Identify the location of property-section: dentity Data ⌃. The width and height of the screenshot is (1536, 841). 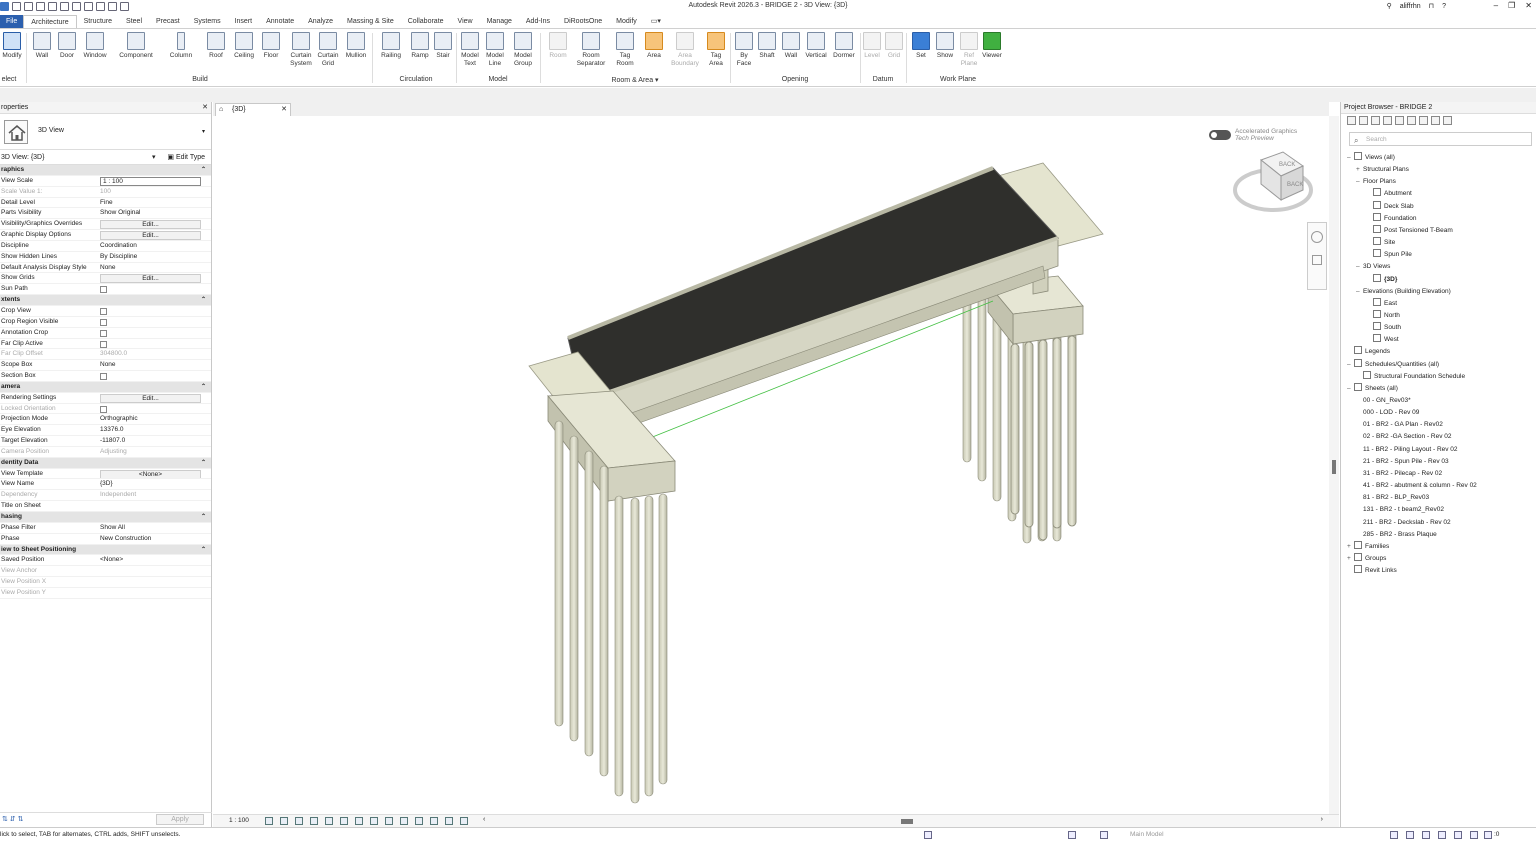
(105, 463).